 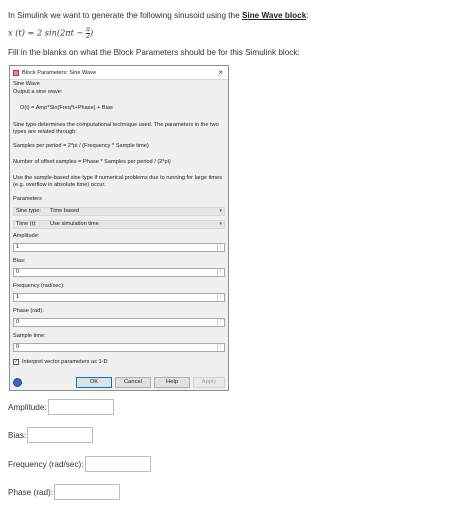 I want to click on answer-input-phase, so click(x=87, y=492).